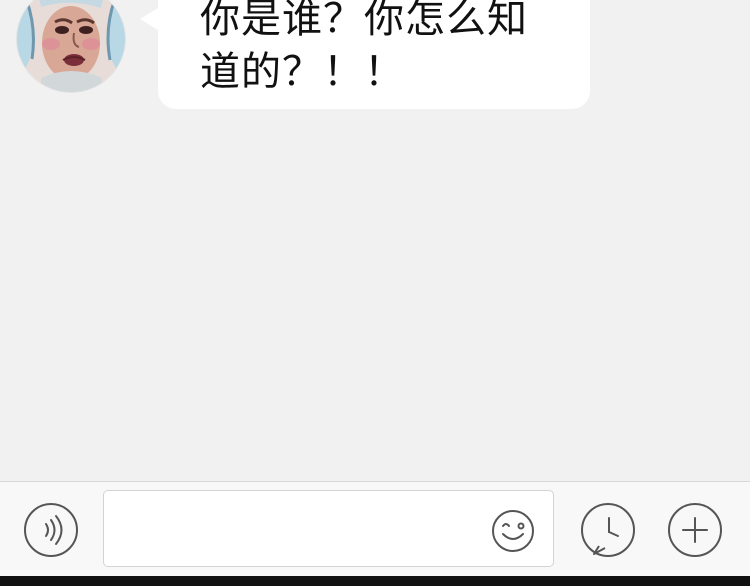 This screenshot has height=586, width=750. I want to click on voice-button, so click(51, 530).